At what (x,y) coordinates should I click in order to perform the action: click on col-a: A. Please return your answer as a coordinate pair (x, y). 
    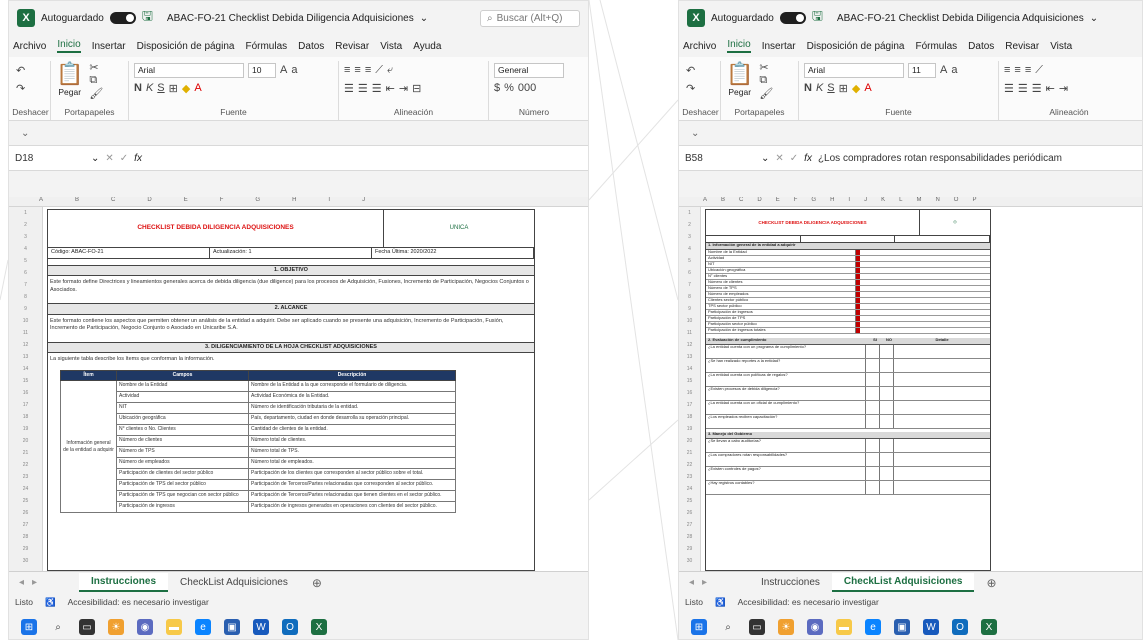
    Looking at the image, I should click on (705, 201).